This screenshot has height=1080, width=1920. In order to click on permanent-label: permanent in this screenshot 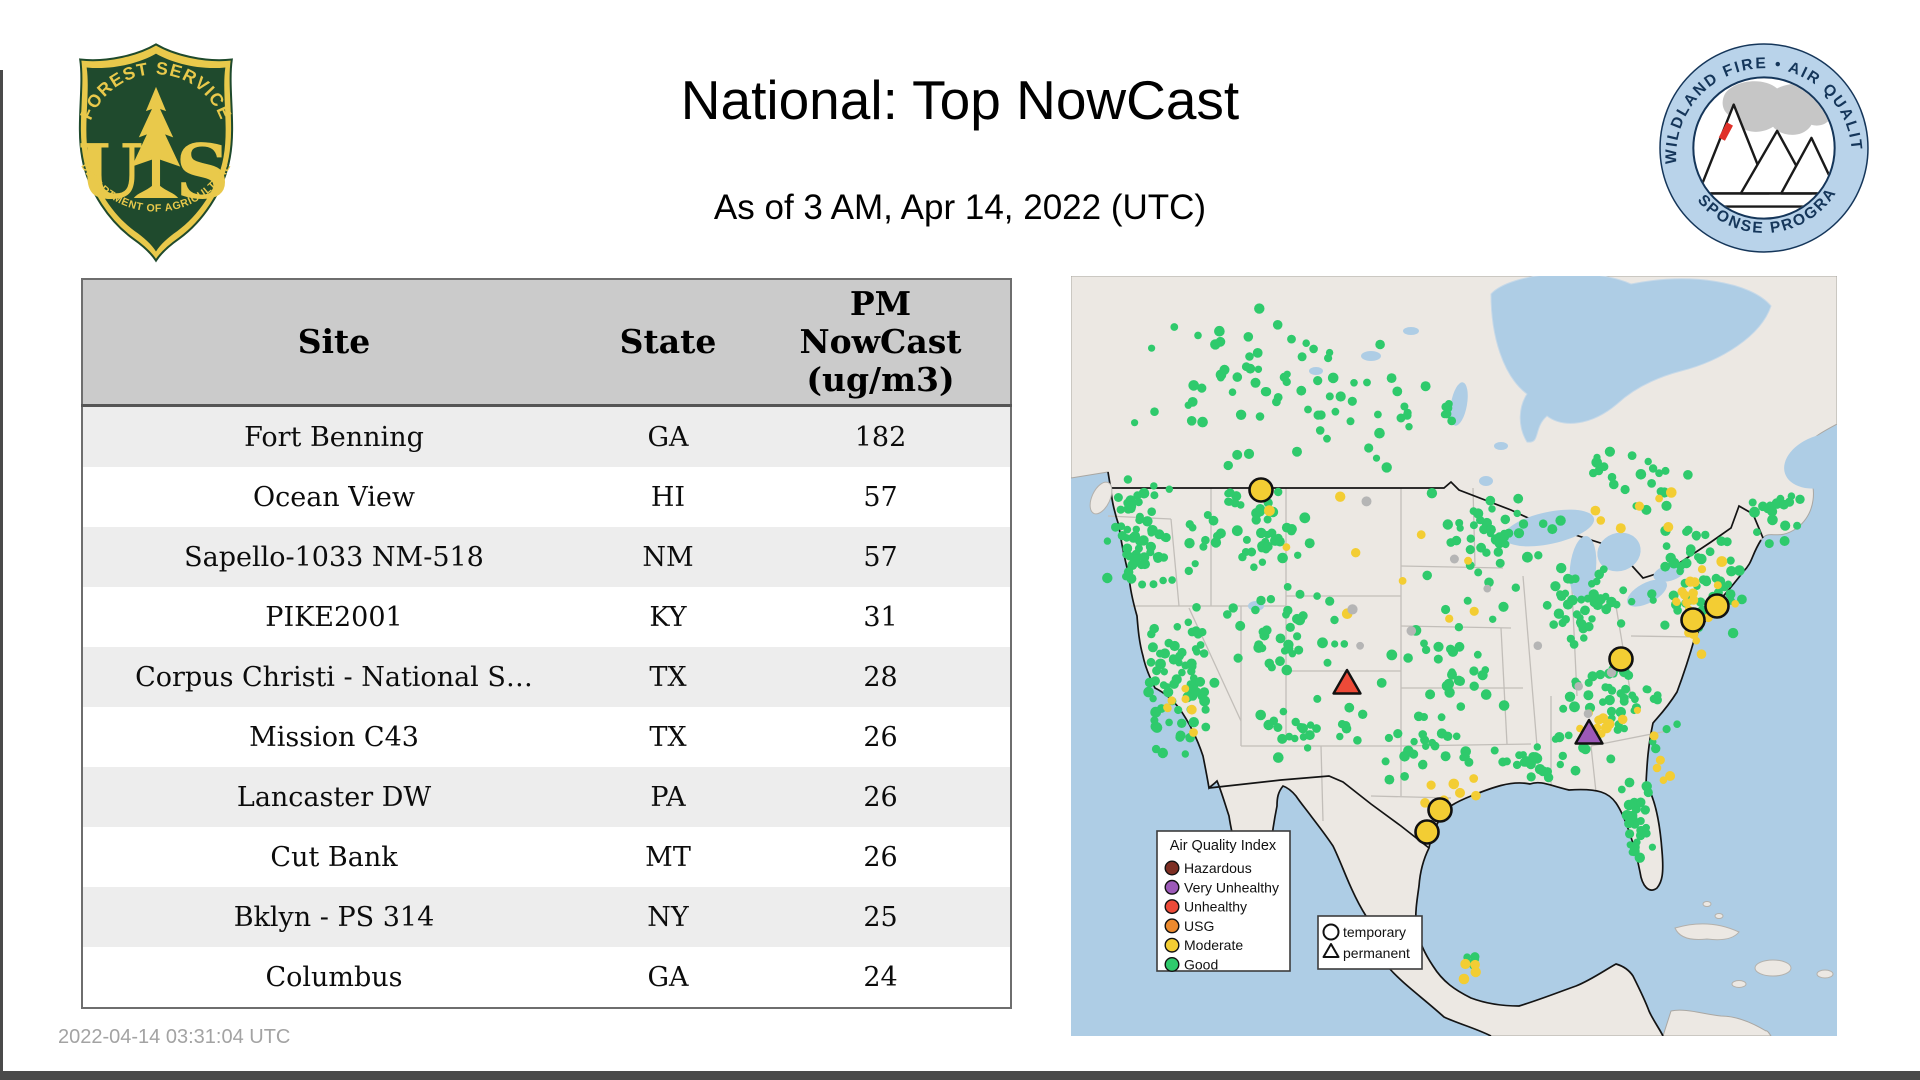, I will do `click(1376, 953)`.